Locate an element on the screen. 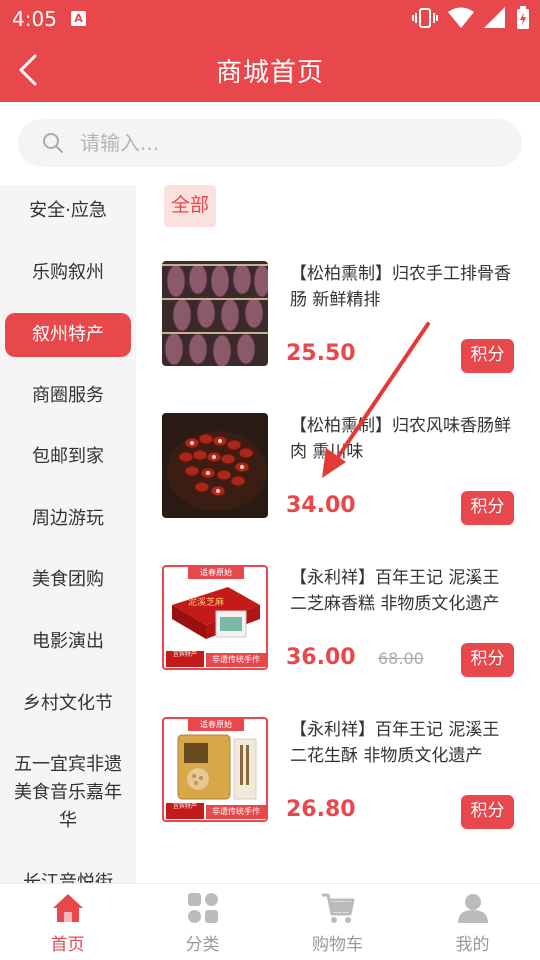  product-title: 【永利祥】百年王记 泥溪王二花生酥 非物质文化遗产 is located at coordinates (395, 743).